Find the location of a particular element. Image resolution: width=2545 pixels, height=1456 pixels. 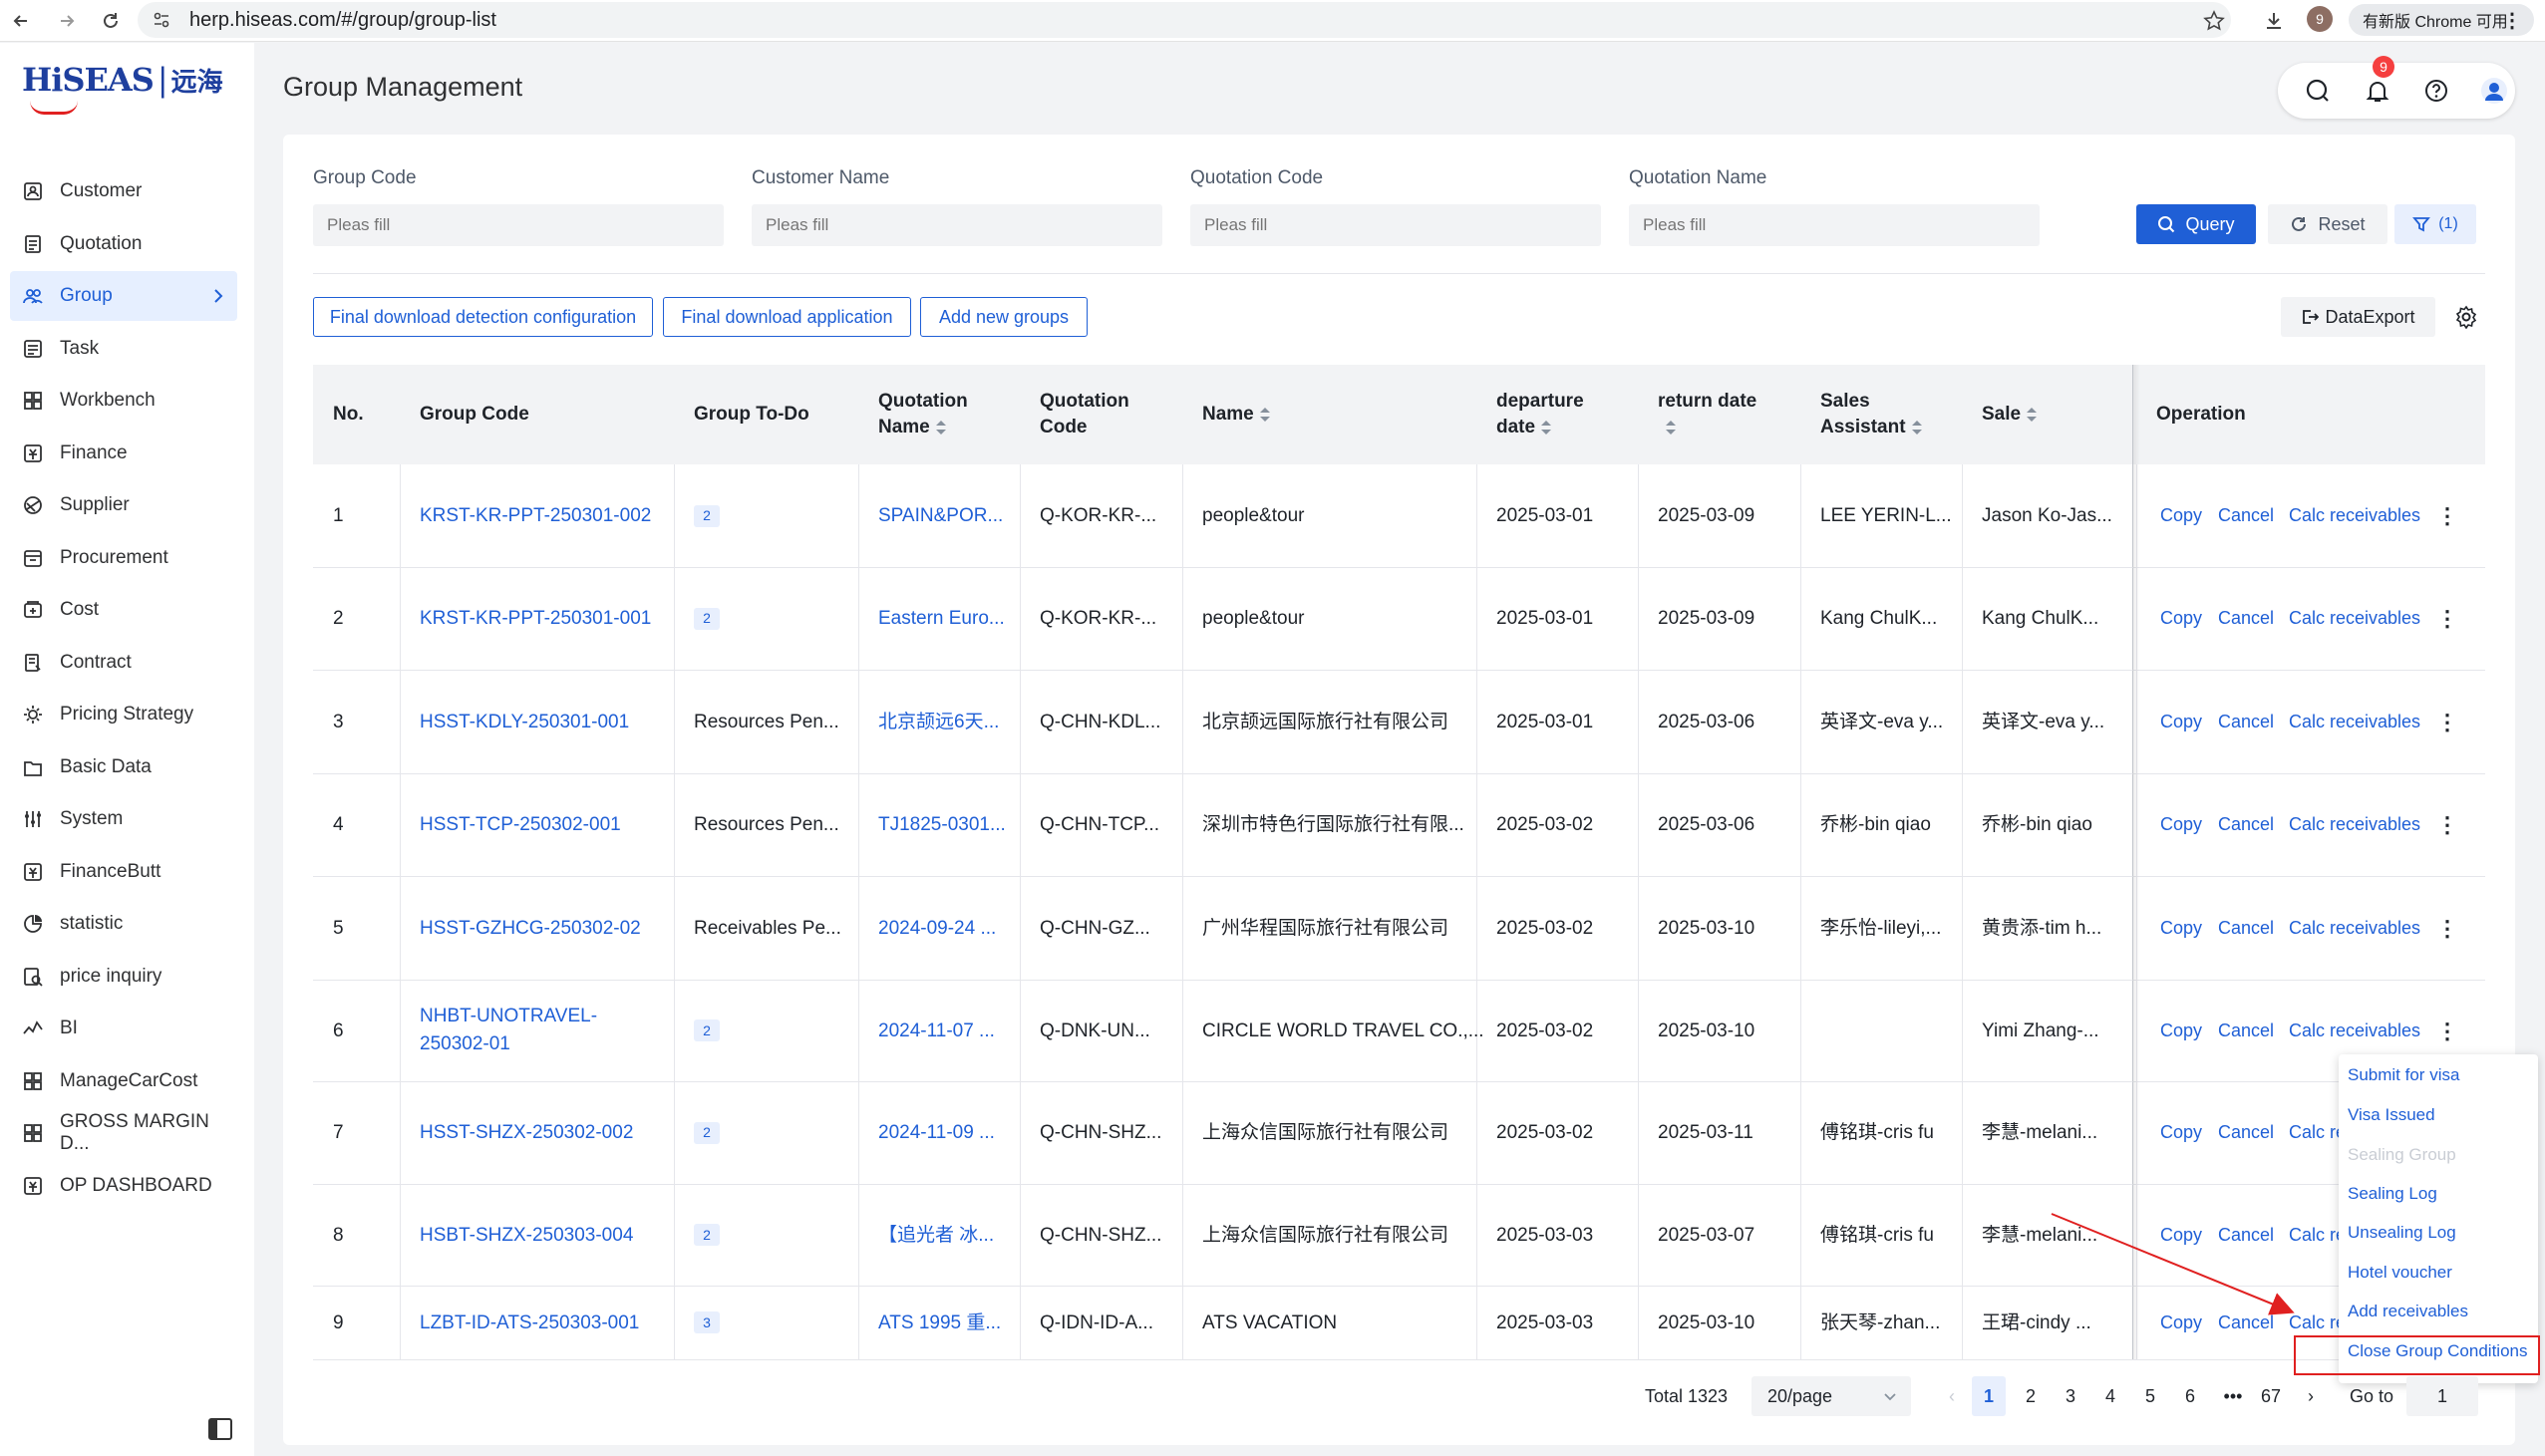

group-code-link: HSST-GZHCG-250302-02 is located at coordinates (530, 928).